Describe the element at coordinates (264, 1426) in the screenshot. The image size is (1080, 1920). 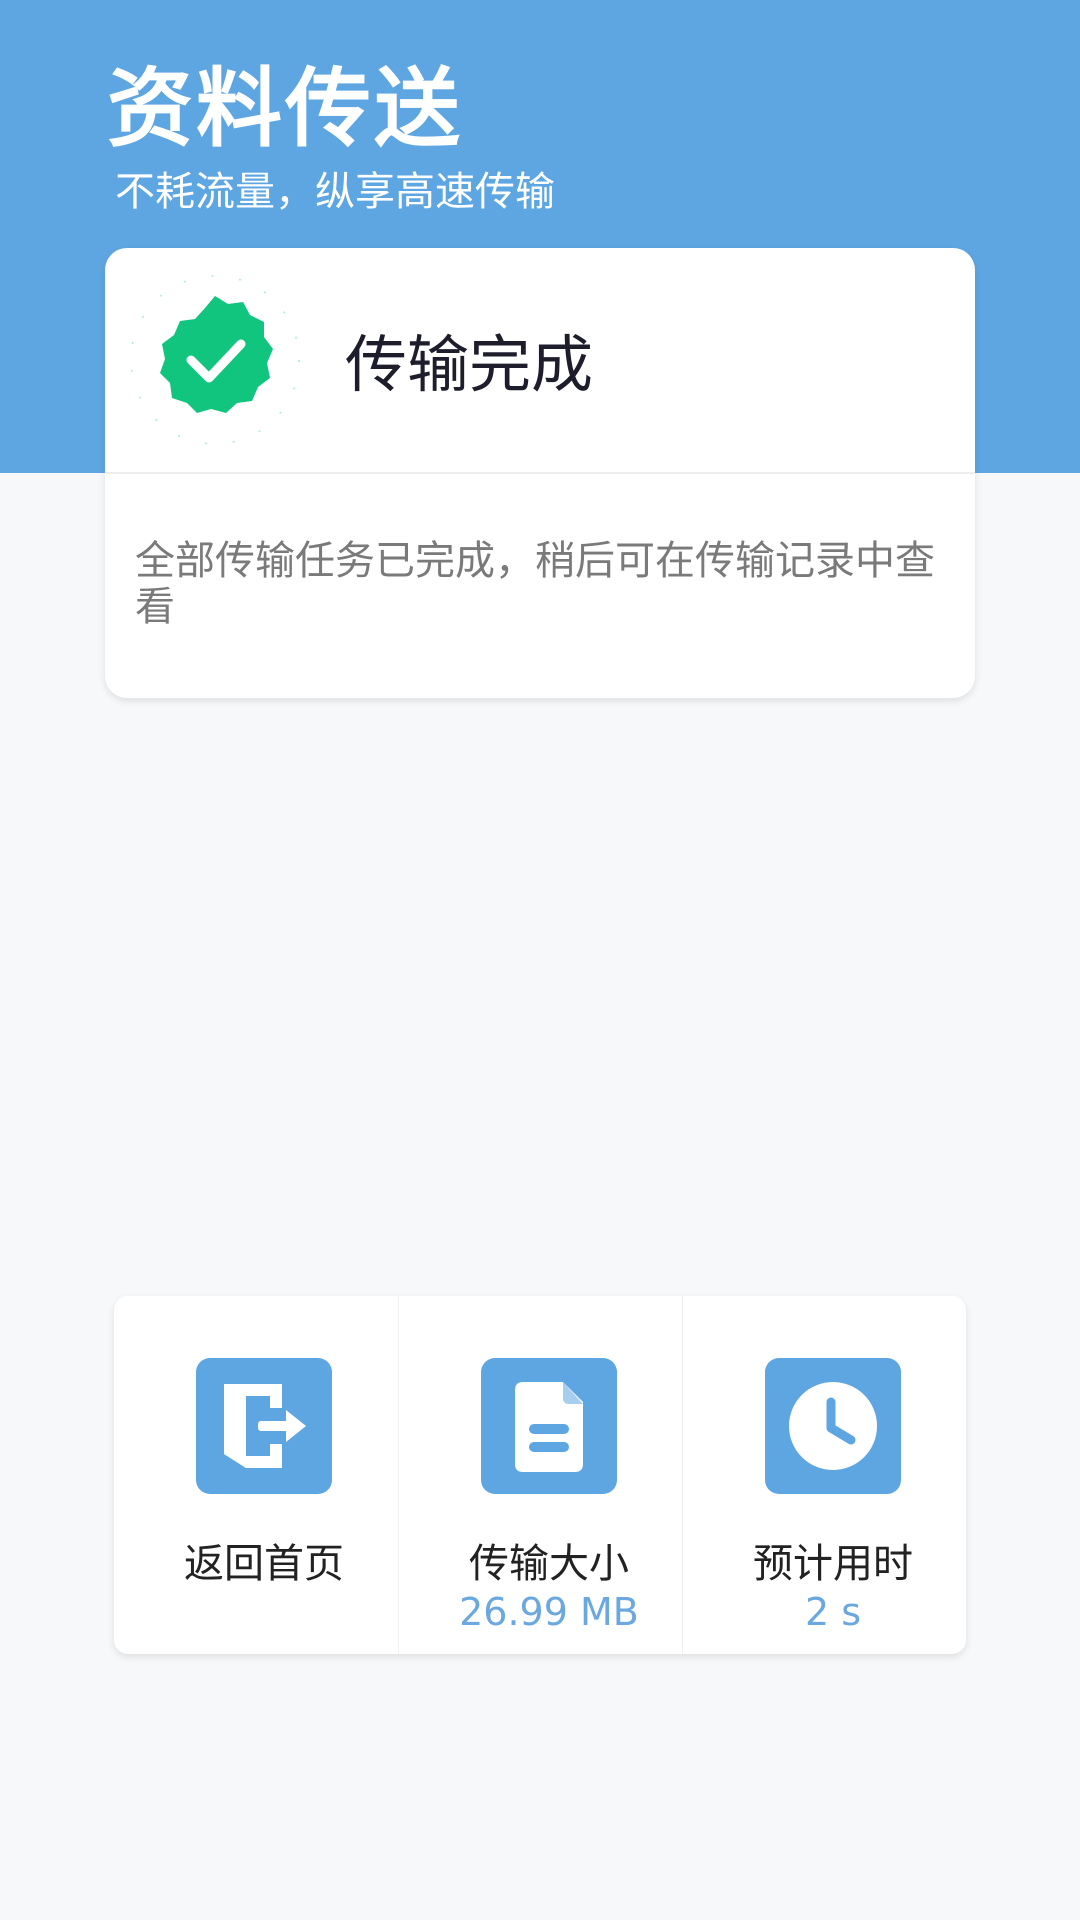
I see `exit-door-icon` at that location.